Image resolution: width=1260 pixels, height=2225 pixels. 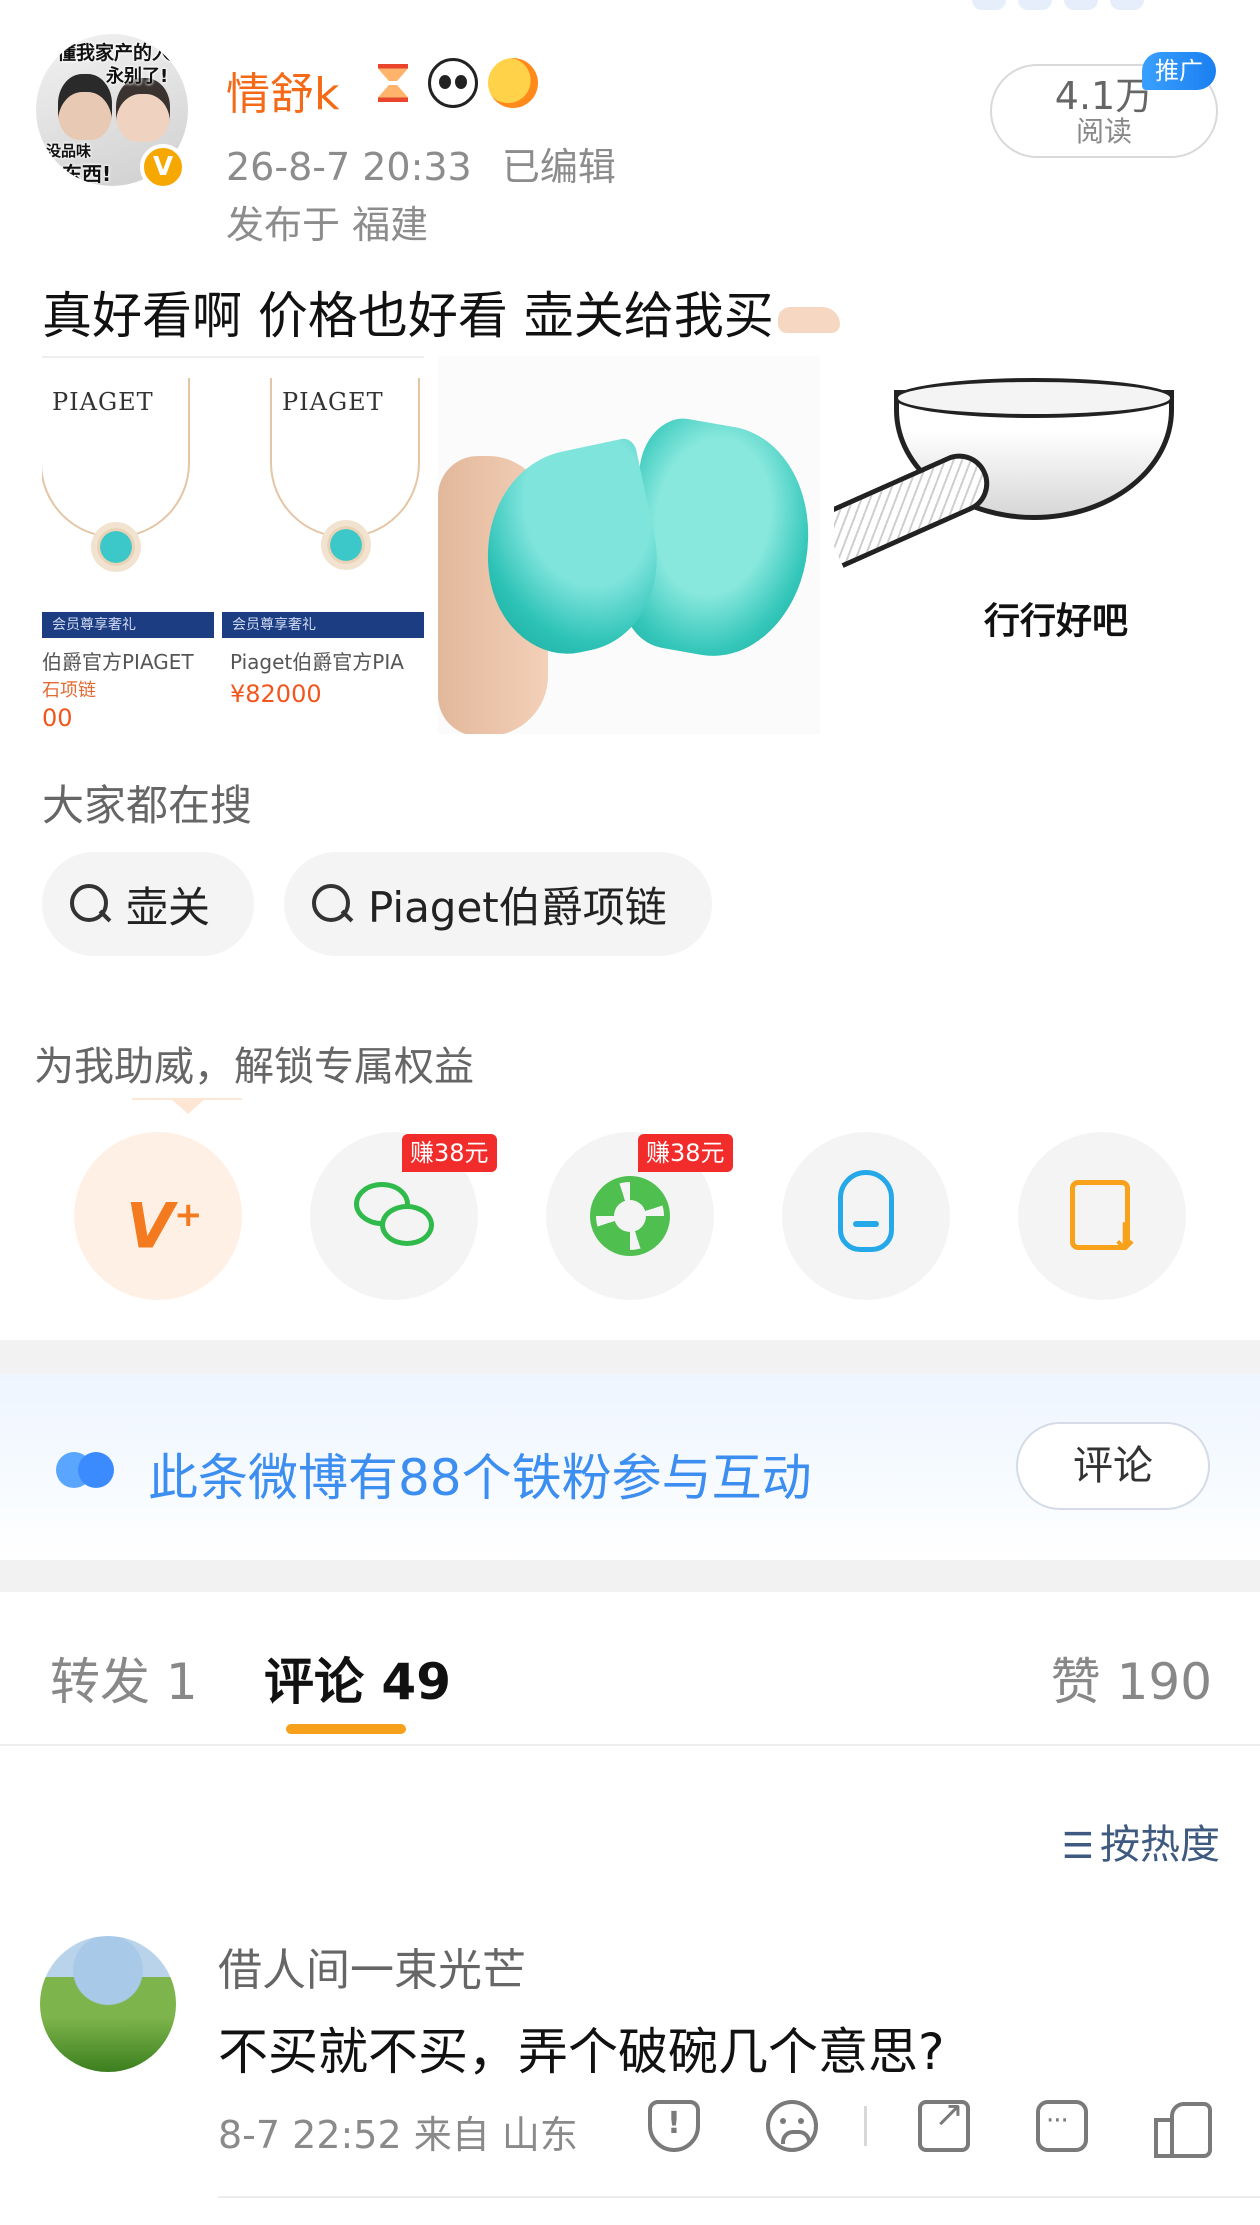 What do you see at coordinates (108, 2004) in the screenshot?
I see `commenter-avatar` at bounding box center [108, 2004].